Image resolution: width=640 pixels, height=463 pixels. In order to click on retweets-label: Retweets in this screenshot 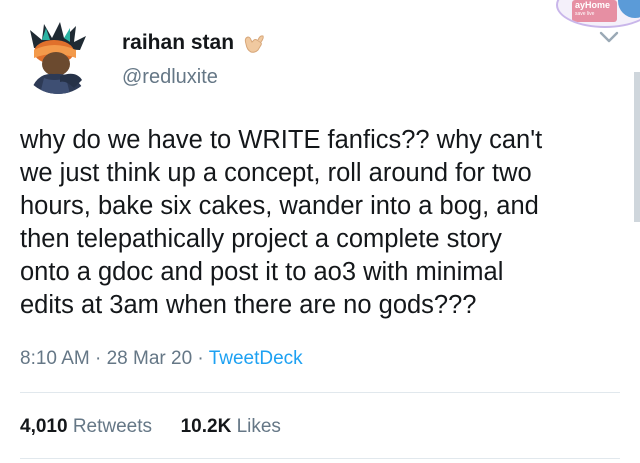, I will do `click(112, 426)`.